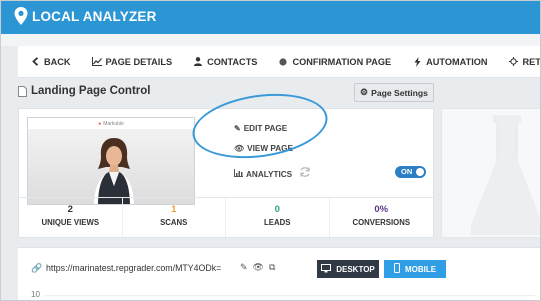 This screenshot has width=541, height=301. Describe the element at coordinates (305, 172) in the screenshot. I see `refresh-icon` at that location.